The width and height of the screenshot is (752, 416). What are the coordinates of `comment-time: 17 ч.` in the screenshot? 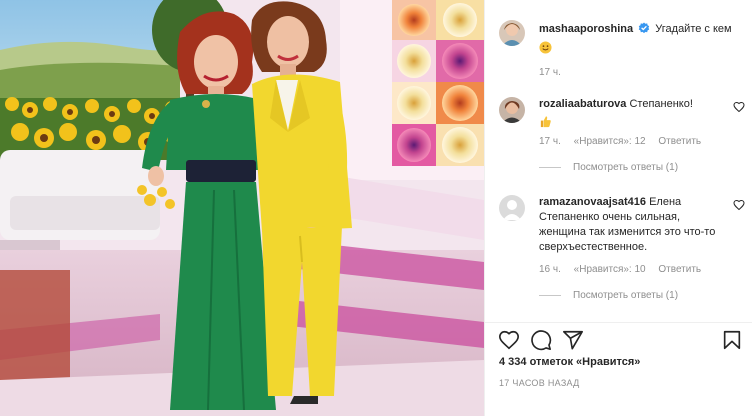 It's located at (550, 141).